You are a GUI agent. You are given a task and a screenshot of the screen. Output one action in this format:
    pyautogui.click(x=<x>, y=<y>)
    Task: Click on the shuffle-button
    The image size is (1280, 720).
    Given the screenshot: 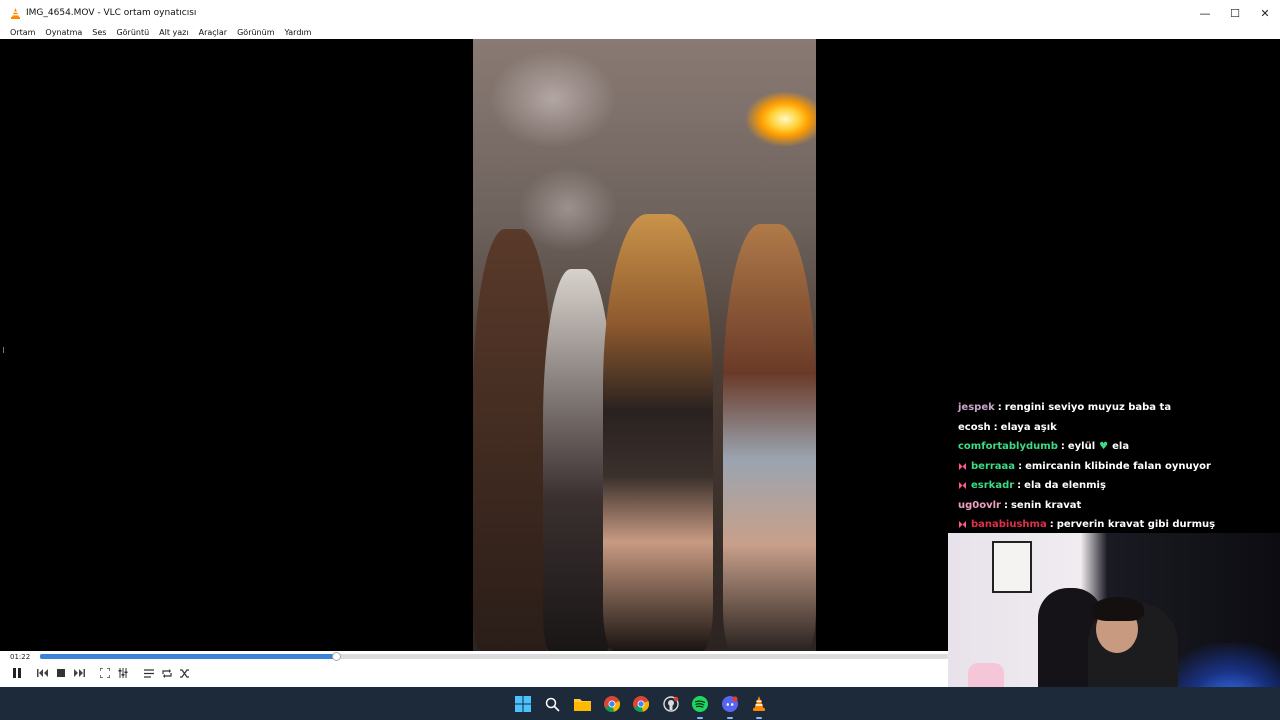 What is the action you would take?
    pyautogui.click(x=185, y=673)
    